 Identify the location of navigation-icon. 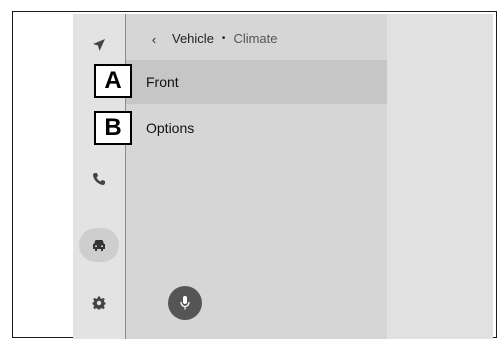
(99, 45).